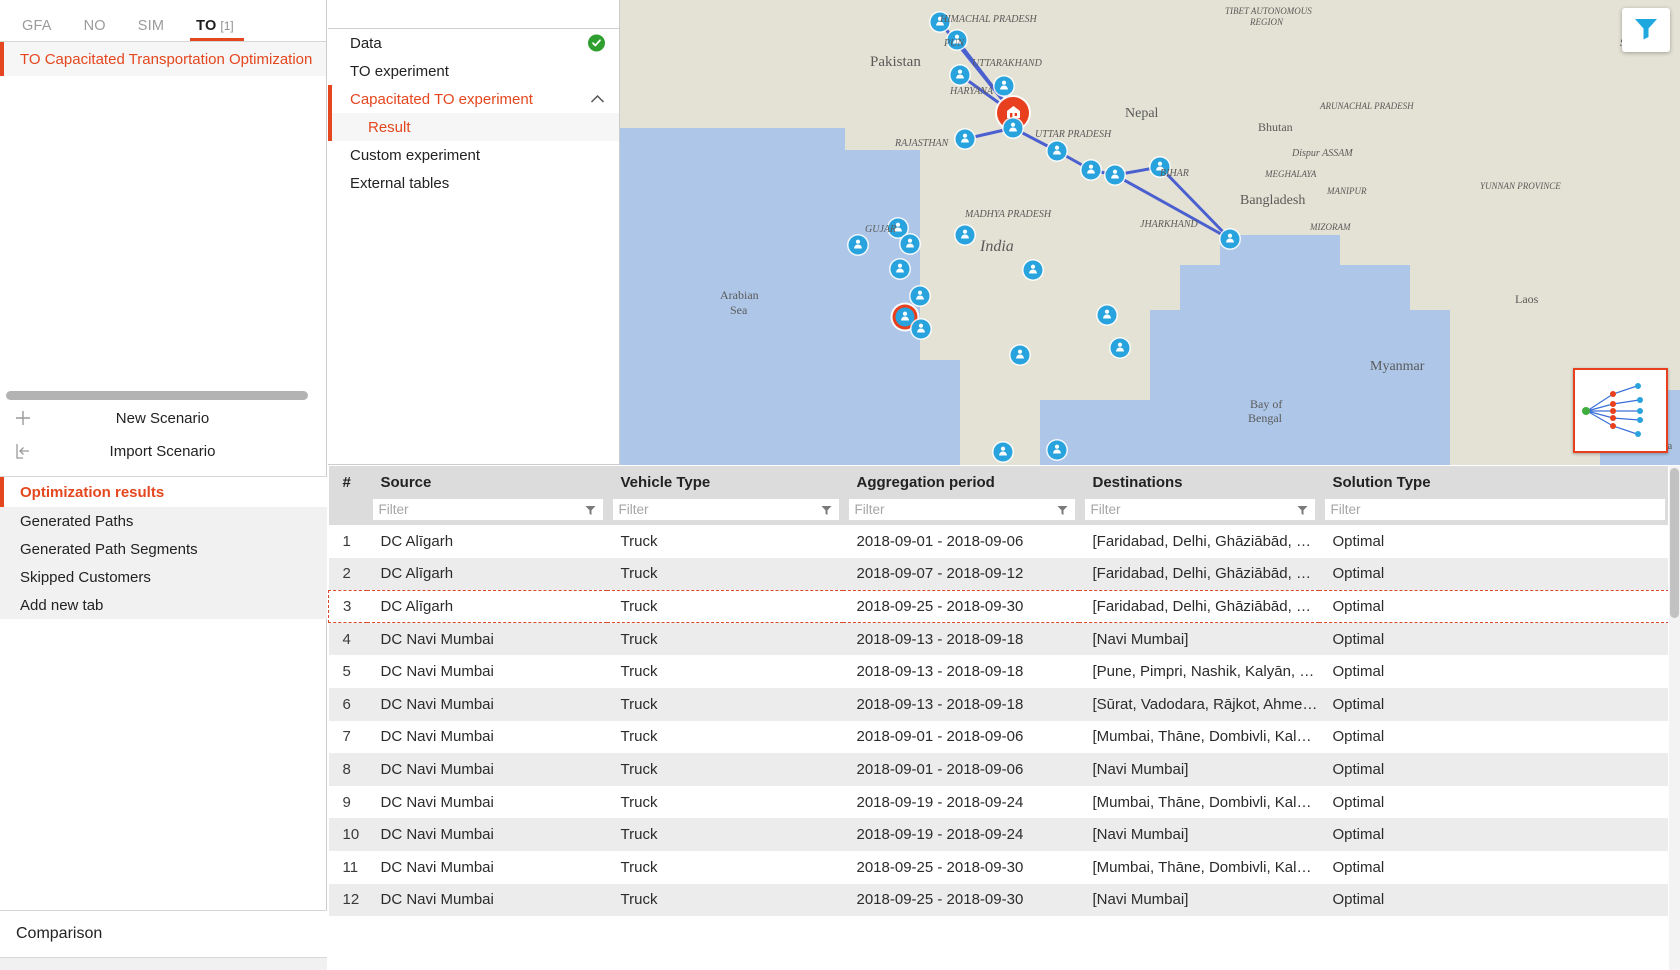 The image size is (1680, 970). What do you see at coordinates (473, 43) in the screenshot?
I see `nav-item-data: Data` at bounding box center [473, 43].